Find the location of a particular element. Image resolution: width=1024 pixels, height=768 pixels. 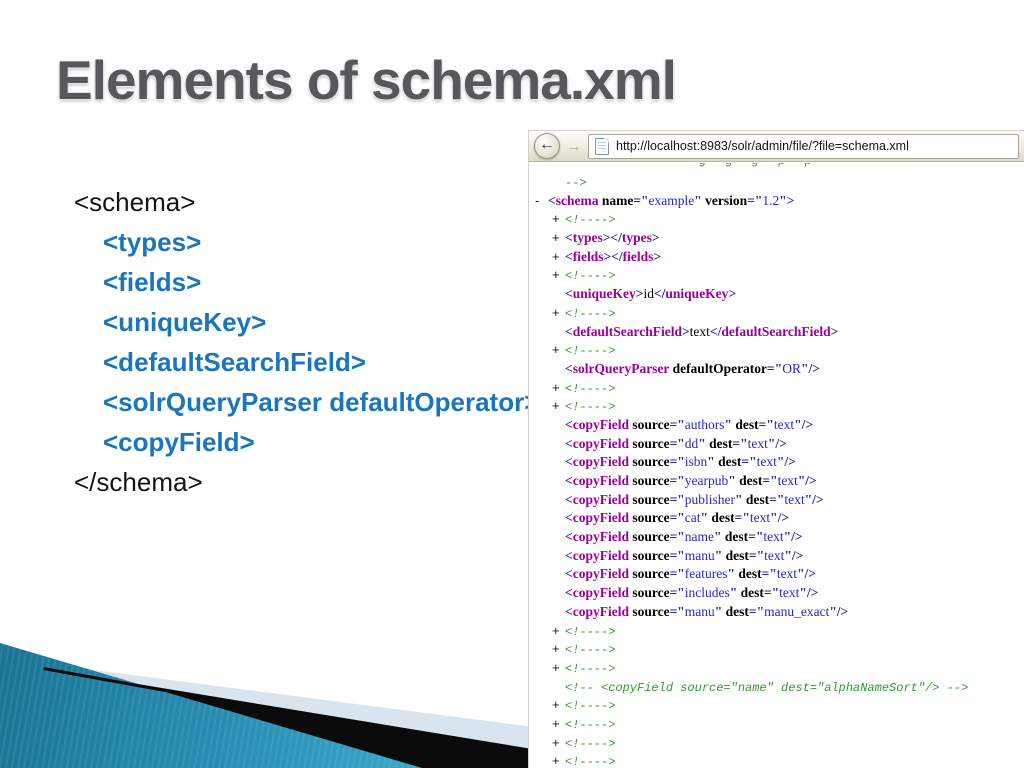

forward-button: → is located at coordinates (574, 146).